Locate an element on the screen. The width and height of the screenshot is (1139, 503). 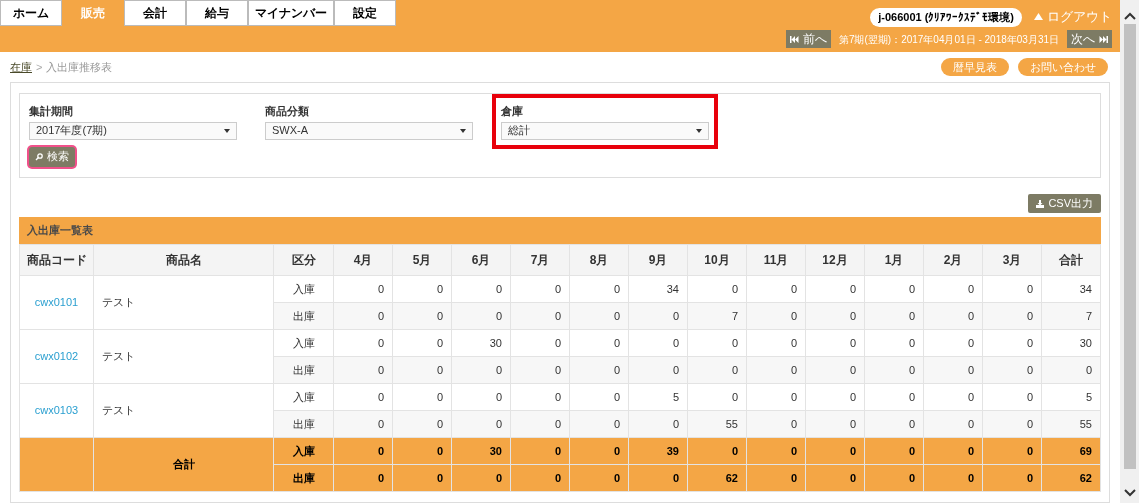
column-header: 8月 is located at coordinates (599, 260).